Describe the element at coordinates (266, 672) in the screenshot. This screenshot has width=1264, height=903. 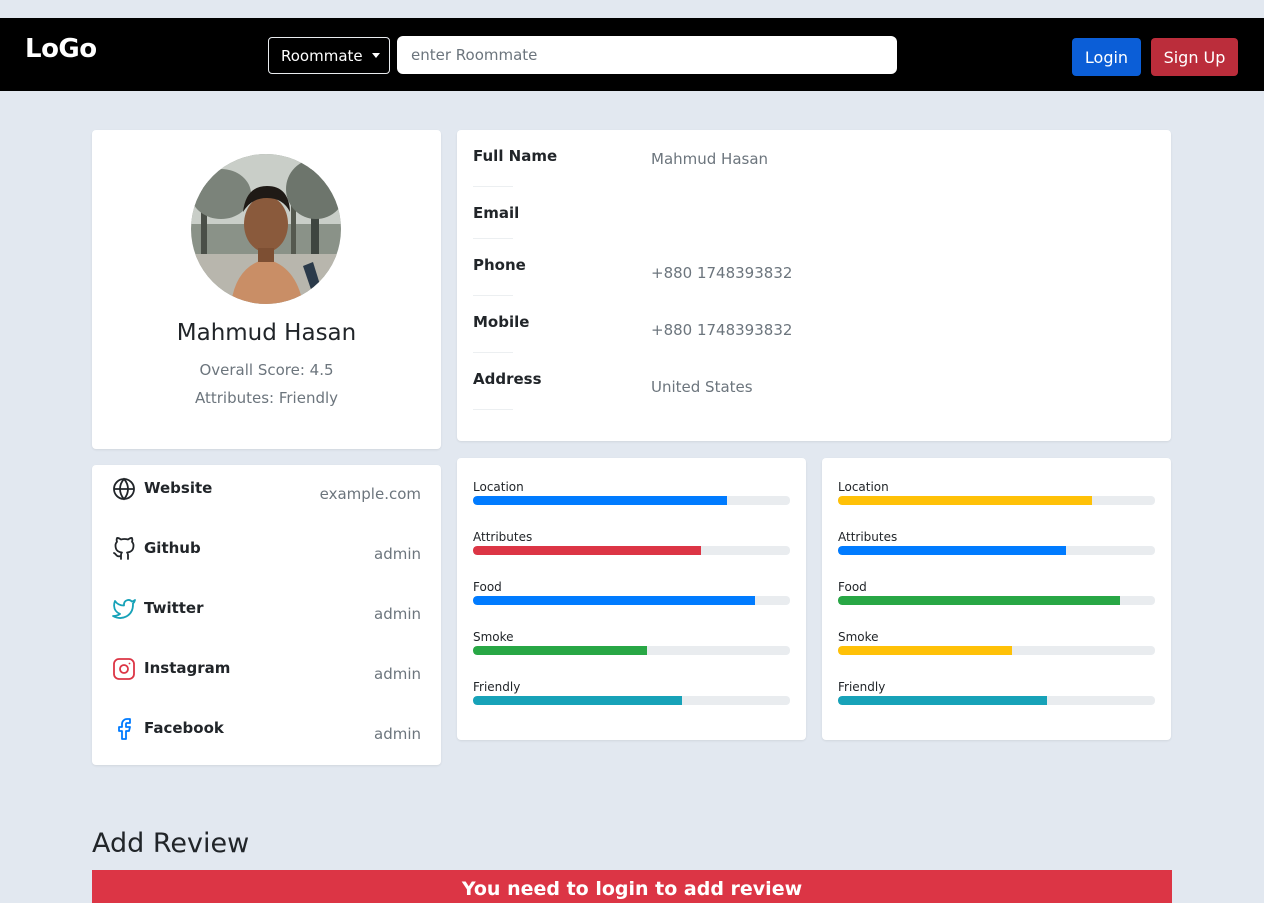
I see `social-item-instagram: Instagram admin` at that location.